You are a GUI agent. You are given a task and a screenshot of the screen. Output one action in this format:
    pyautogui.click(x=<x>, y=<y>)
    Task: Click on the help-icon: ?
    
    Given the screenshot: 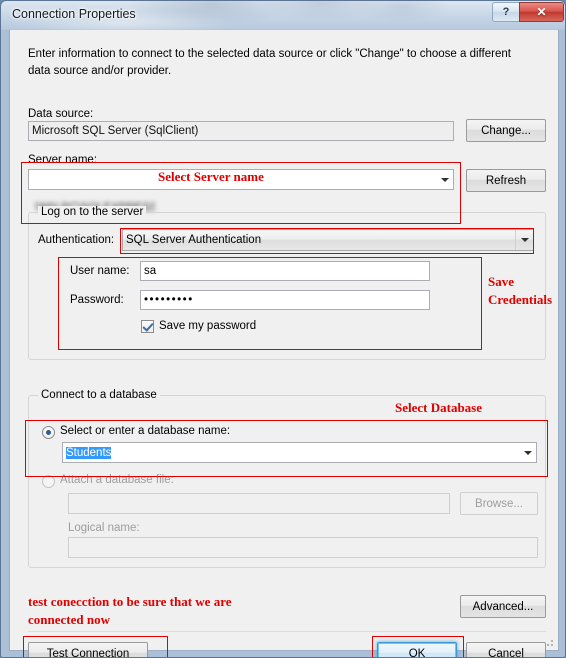 What is the action you would take?
    pyautogui.click(x=505, y=12)
    